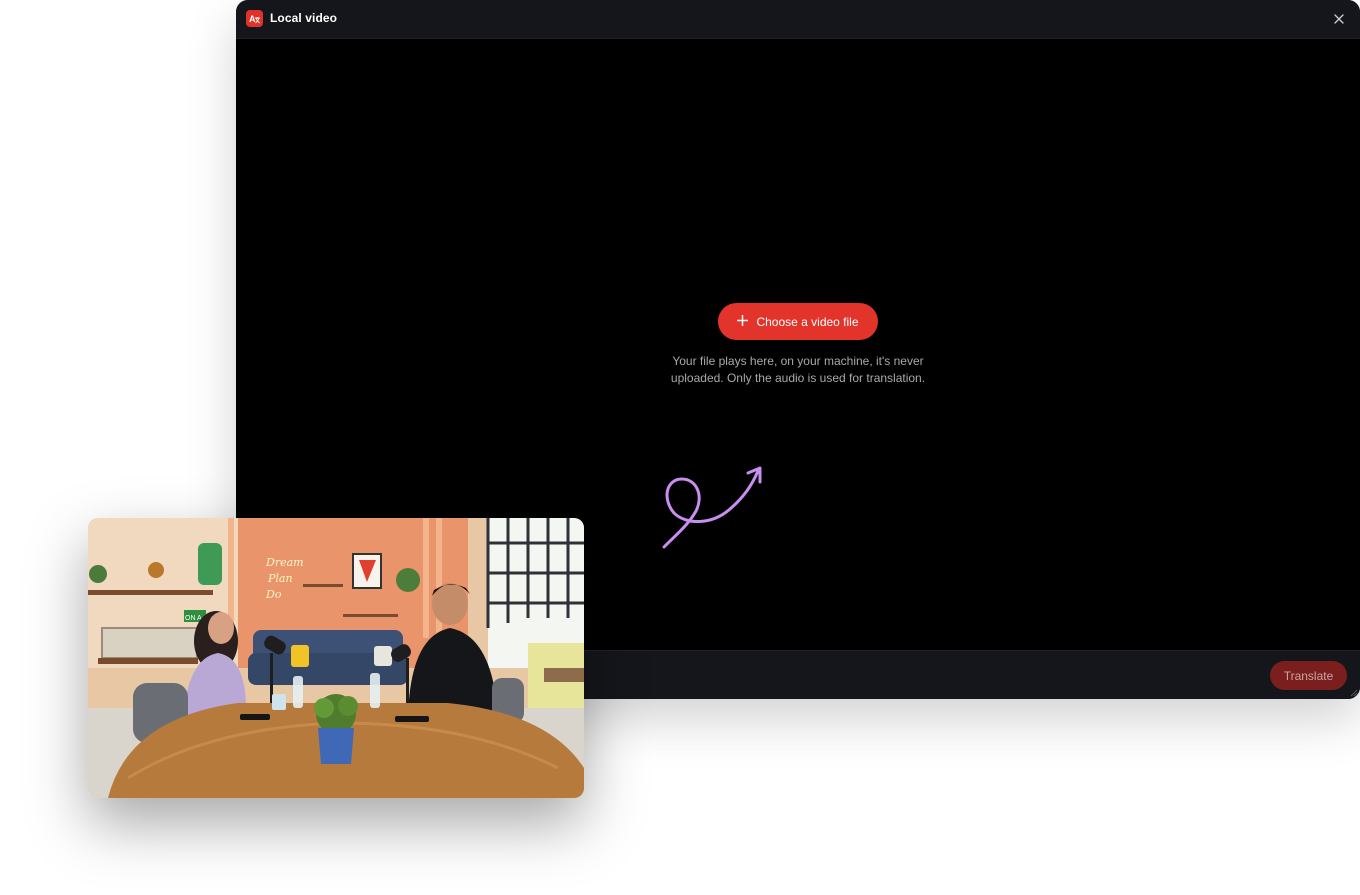 The width and height of the screenshot is (1360, 895). Describe the element at coordinates (798, 19) in the screenshot. I see `title-bar: A Local video` at that location.